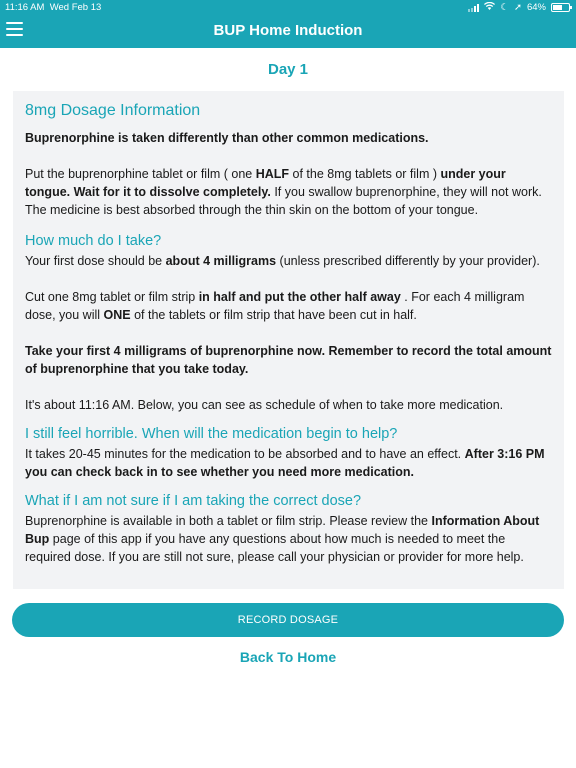 The height and width of the screenshot is (768, 576). Describe the element at coordinates (113, 110) in the screenshot. I see `card-heading: 8mg Dosage Information` at that location.